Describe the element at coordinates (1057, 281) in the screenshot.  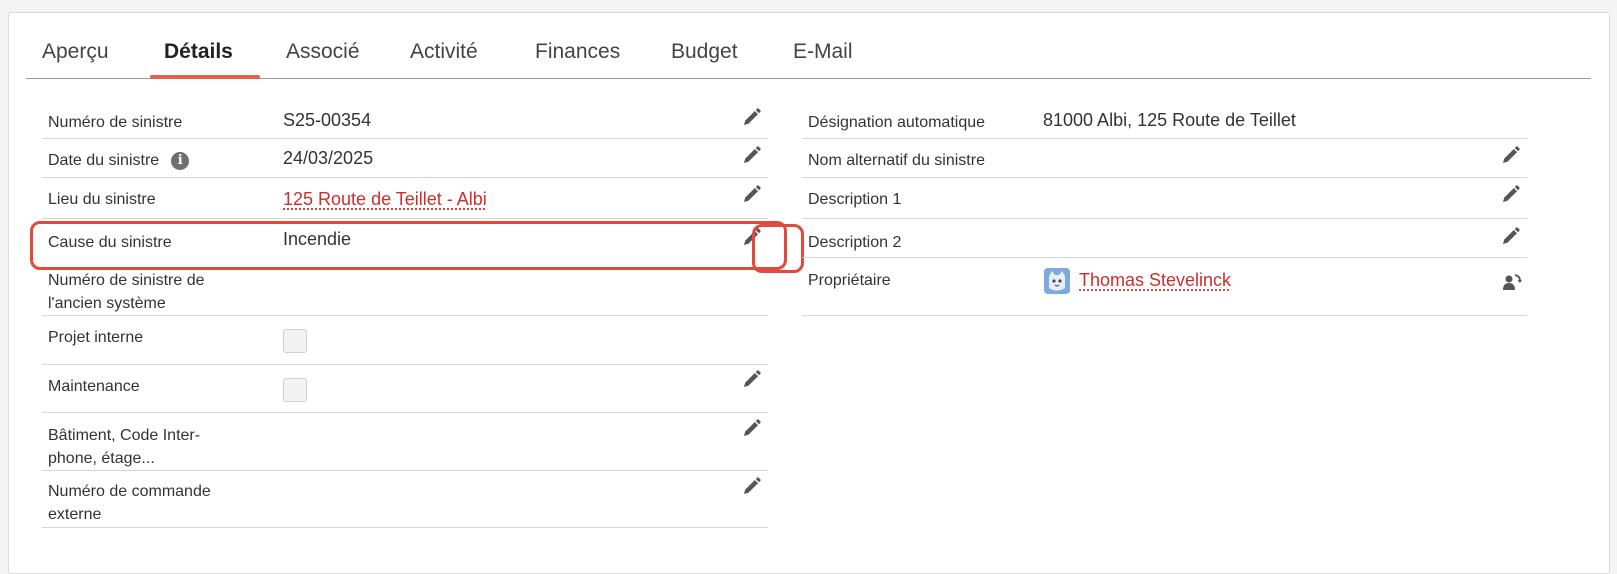
I see `user-avatar` at that location.